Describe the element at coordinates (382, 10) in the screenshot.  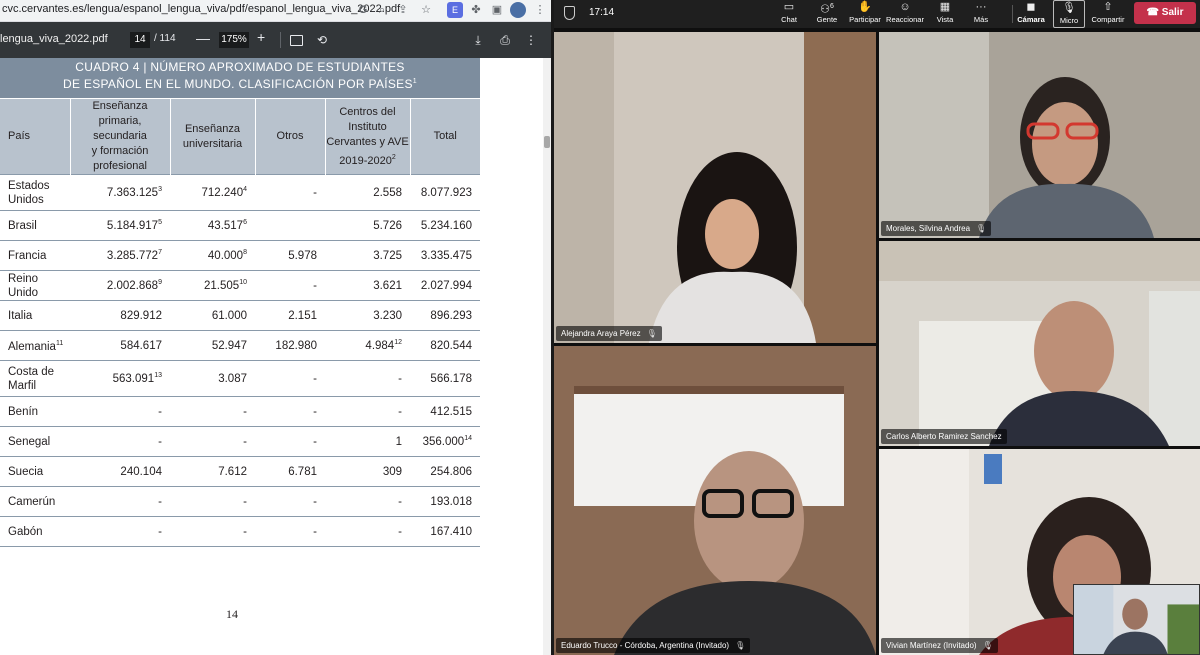
I see `zoom-icon: ⌕` at that location.